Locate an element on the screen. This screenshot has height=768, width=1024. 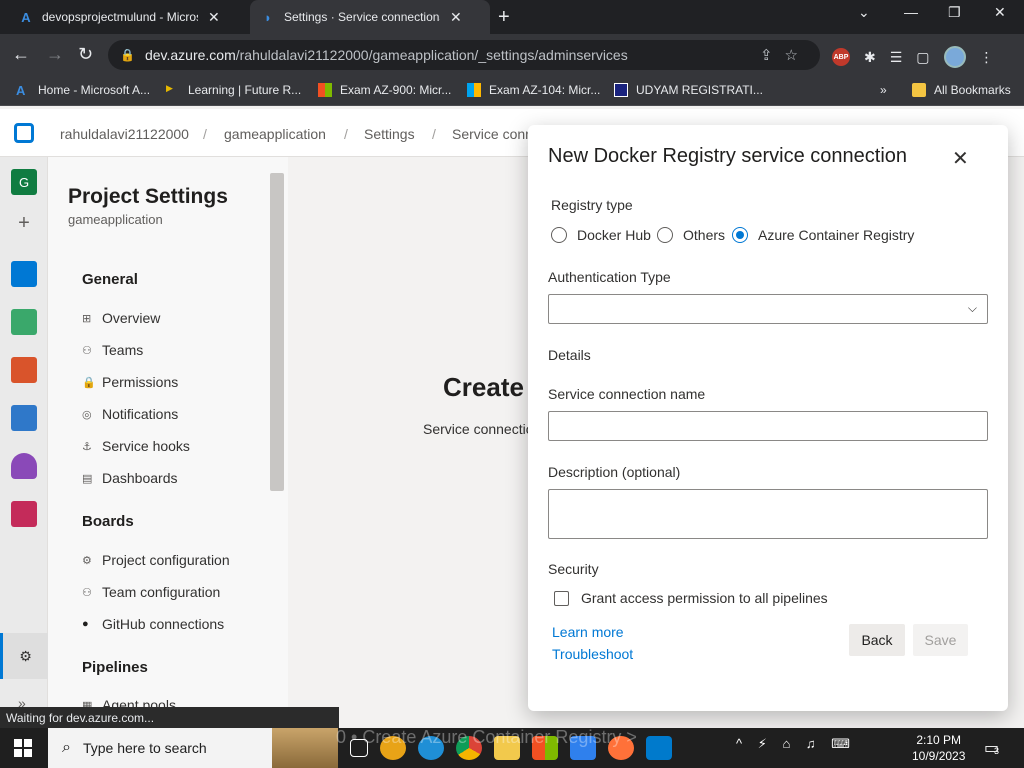
system-tray-icons: ^ ⚡ ⌂ ♫ ⌨ is located at coordinates (796, 744).